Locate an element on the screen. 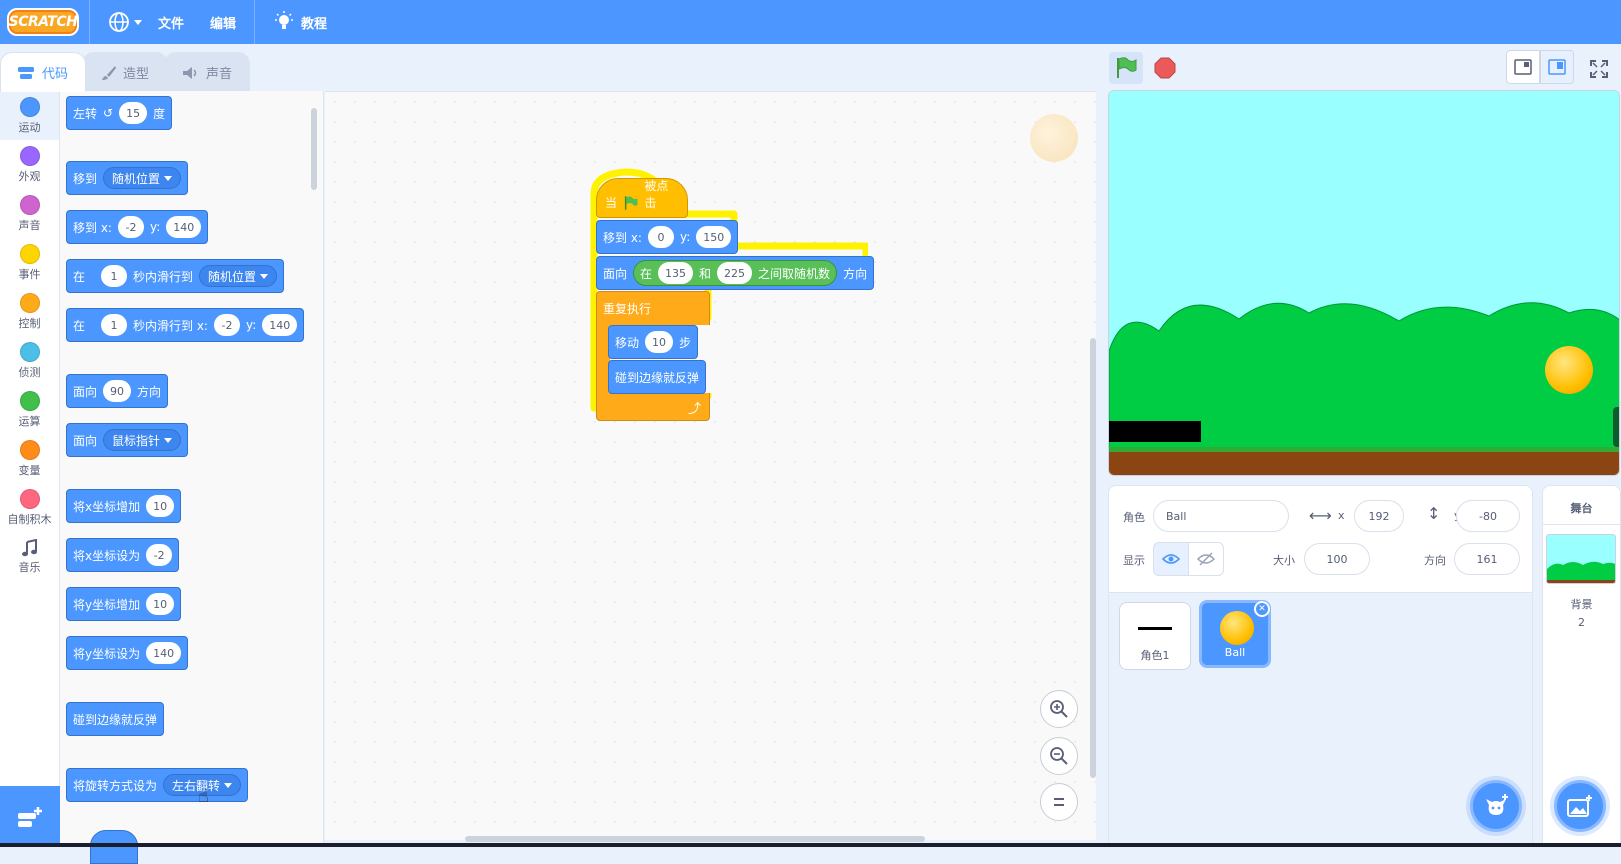 The width and height of the screenshot is (1621, 864). stage-canvas is located at coordinates (1364, 283).